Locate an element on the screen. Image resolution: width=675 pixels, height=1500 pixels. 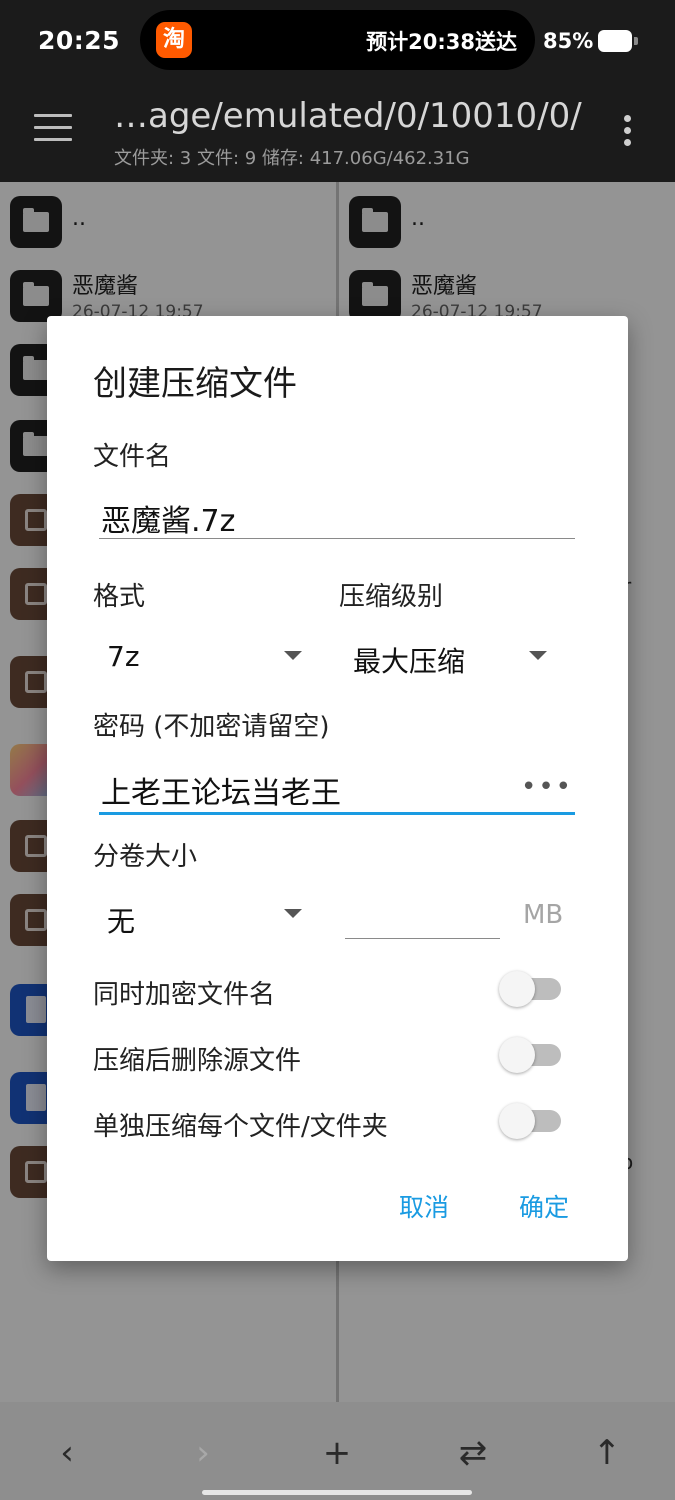
password-visibility-icon: ••• is located at coordinates (547, 787).